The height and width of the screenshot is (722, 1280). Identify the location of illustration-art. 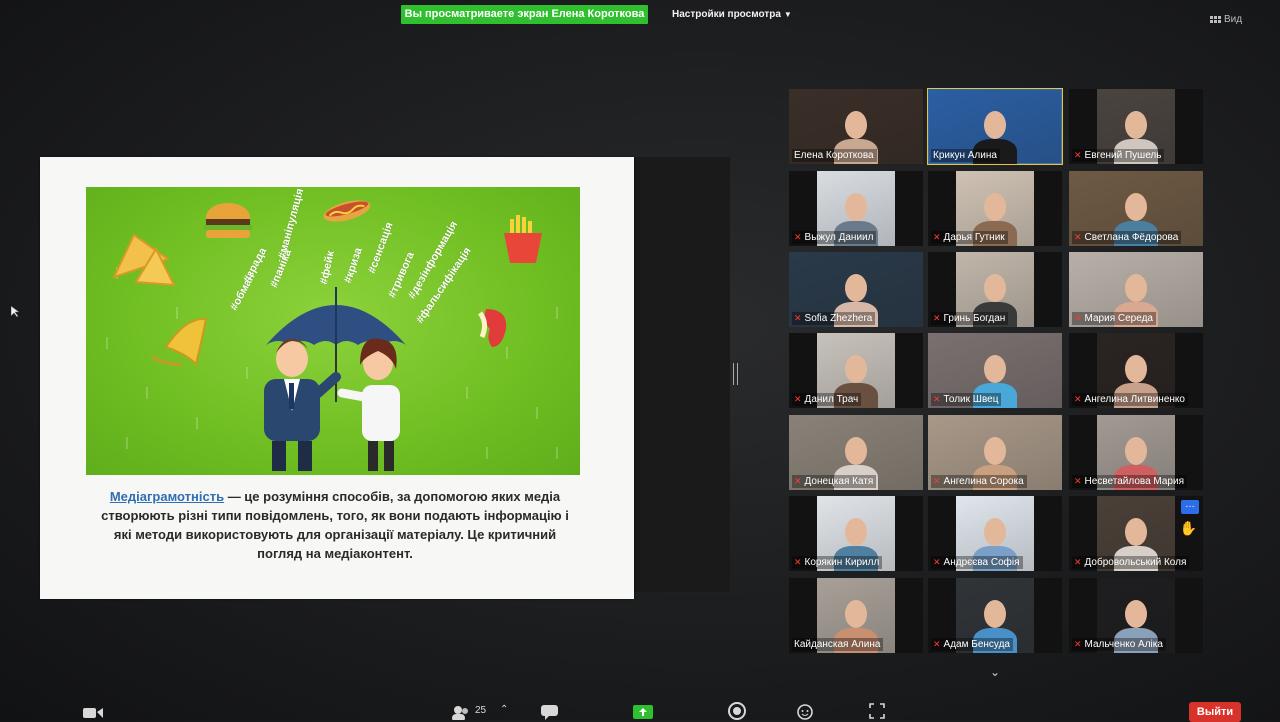
(332, 335).